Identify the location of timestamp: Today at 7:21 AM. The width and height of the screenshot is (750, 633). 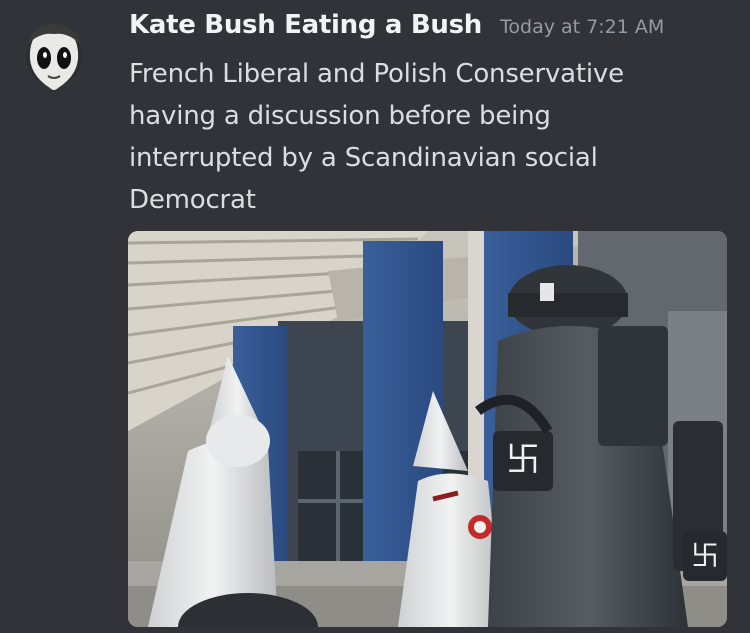
(582, 27).